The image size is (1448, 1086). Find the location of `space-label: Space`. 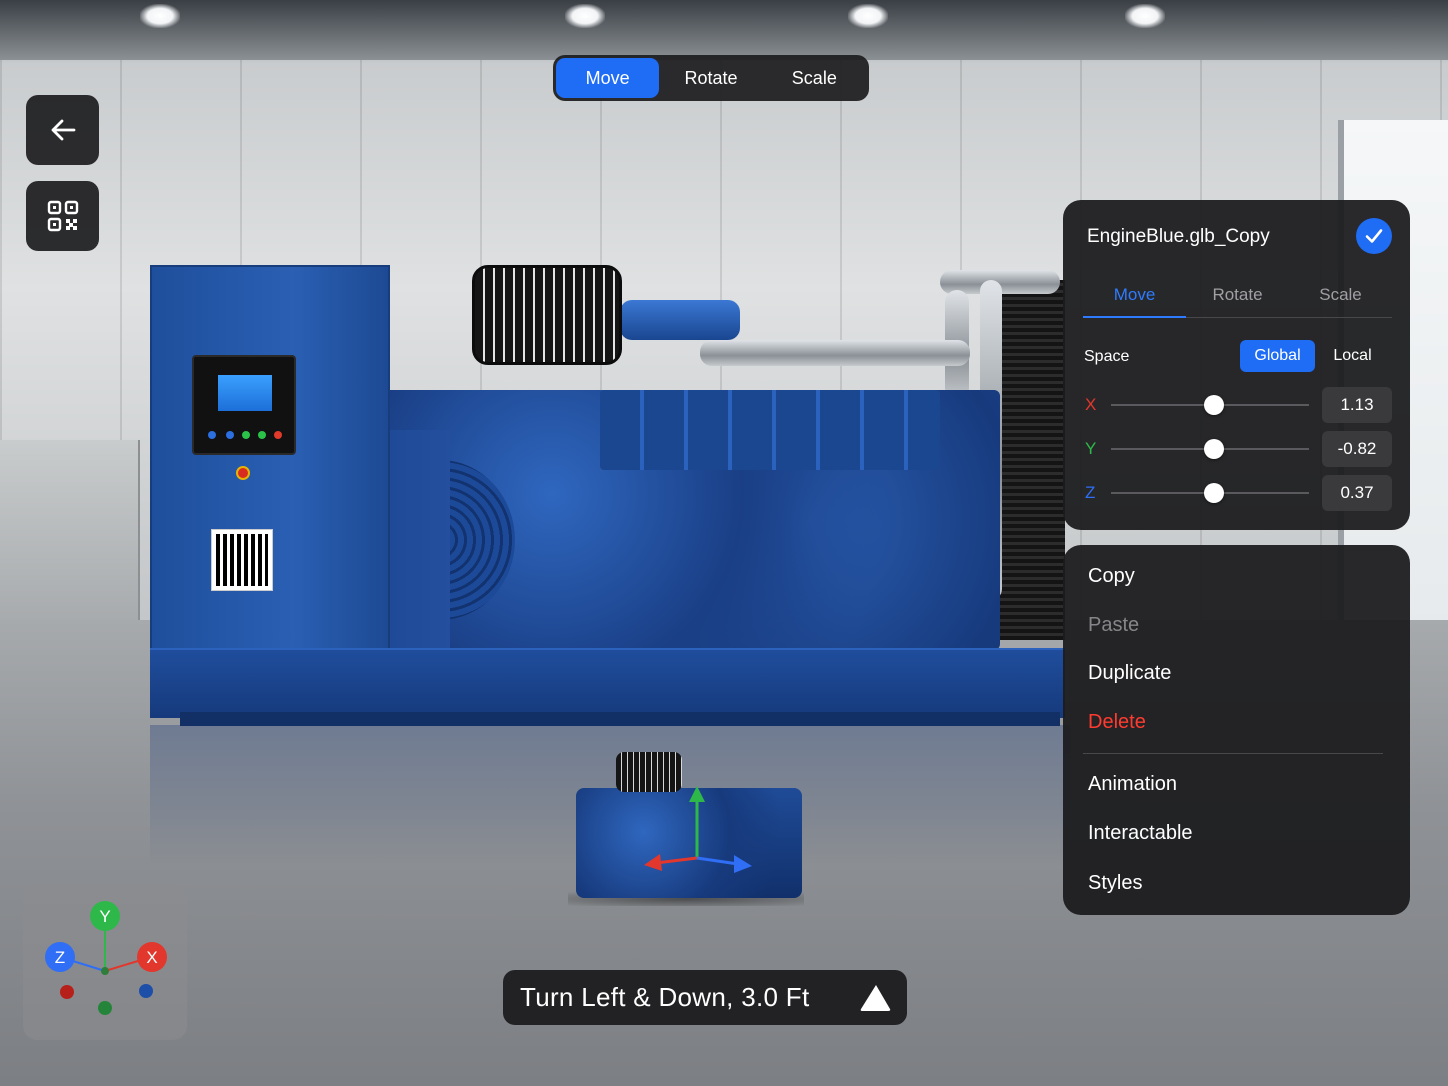

space-label: Space is located at coordinates (1107, 356).